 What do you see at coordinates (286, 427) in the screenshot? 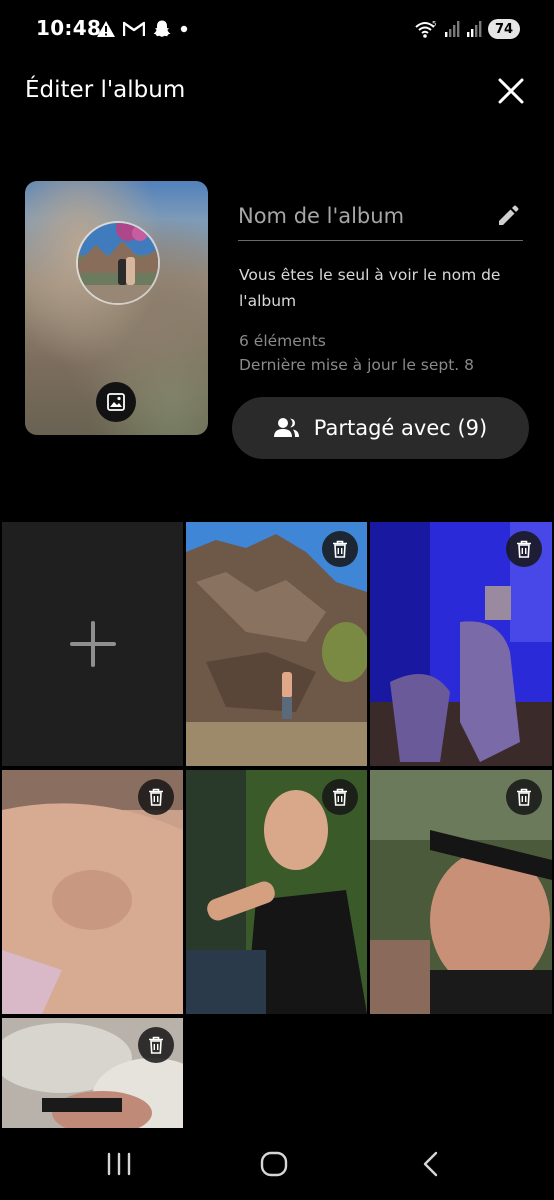
I see `people-icon` at bounding box center [286, 427].